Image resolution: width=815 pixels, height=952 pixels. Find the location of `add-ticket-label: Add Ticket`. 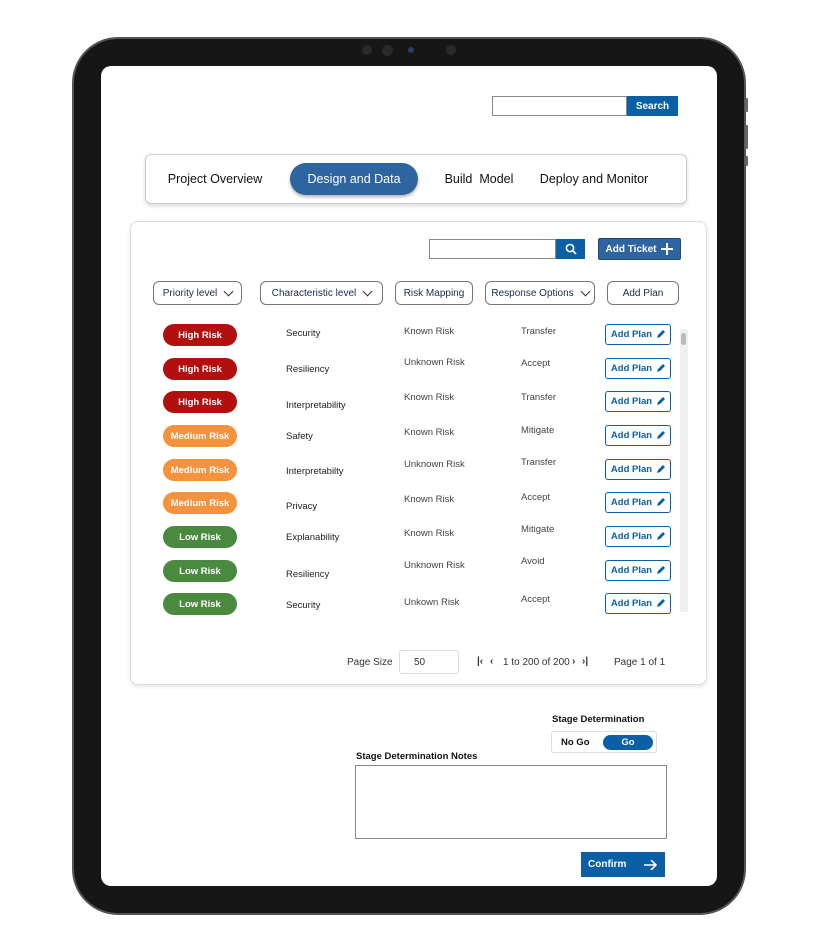

add-ticket-label: Add Ticket is located at coordinates (631, 249).